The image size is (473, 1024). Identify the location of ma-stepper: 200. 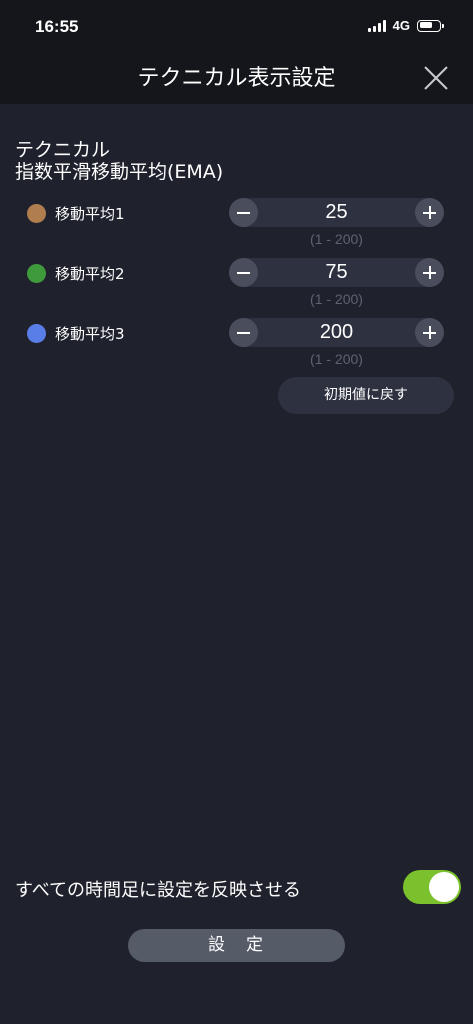
(336, 332).